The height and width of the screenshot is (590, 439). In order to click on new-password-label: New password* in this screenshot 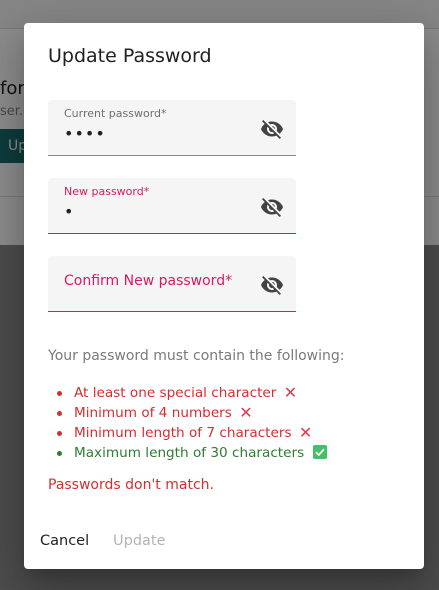, I will do `click(107, 191)`.